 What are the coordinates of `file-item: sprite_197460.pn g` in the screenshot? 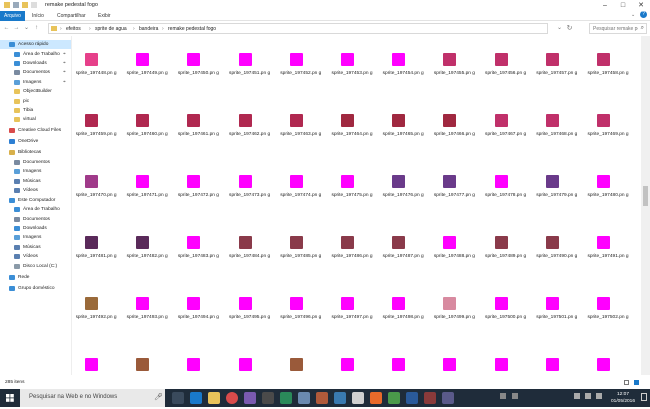 It's located at (147, 127).